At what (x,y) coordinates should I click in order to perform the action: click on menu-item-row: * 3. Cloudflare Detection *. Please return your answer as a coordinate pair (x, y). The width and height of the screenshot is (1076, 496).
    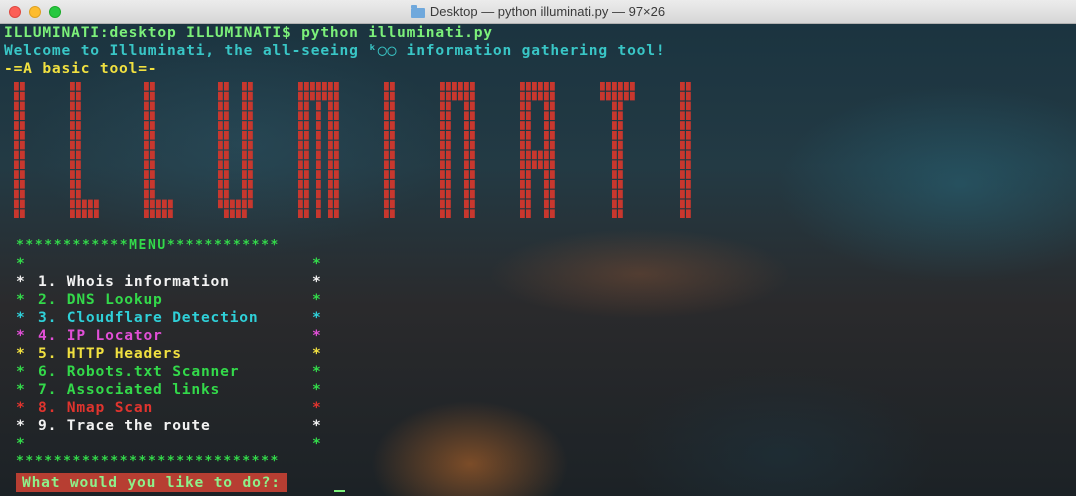
    Looking at the image, I should click on (171, 318).